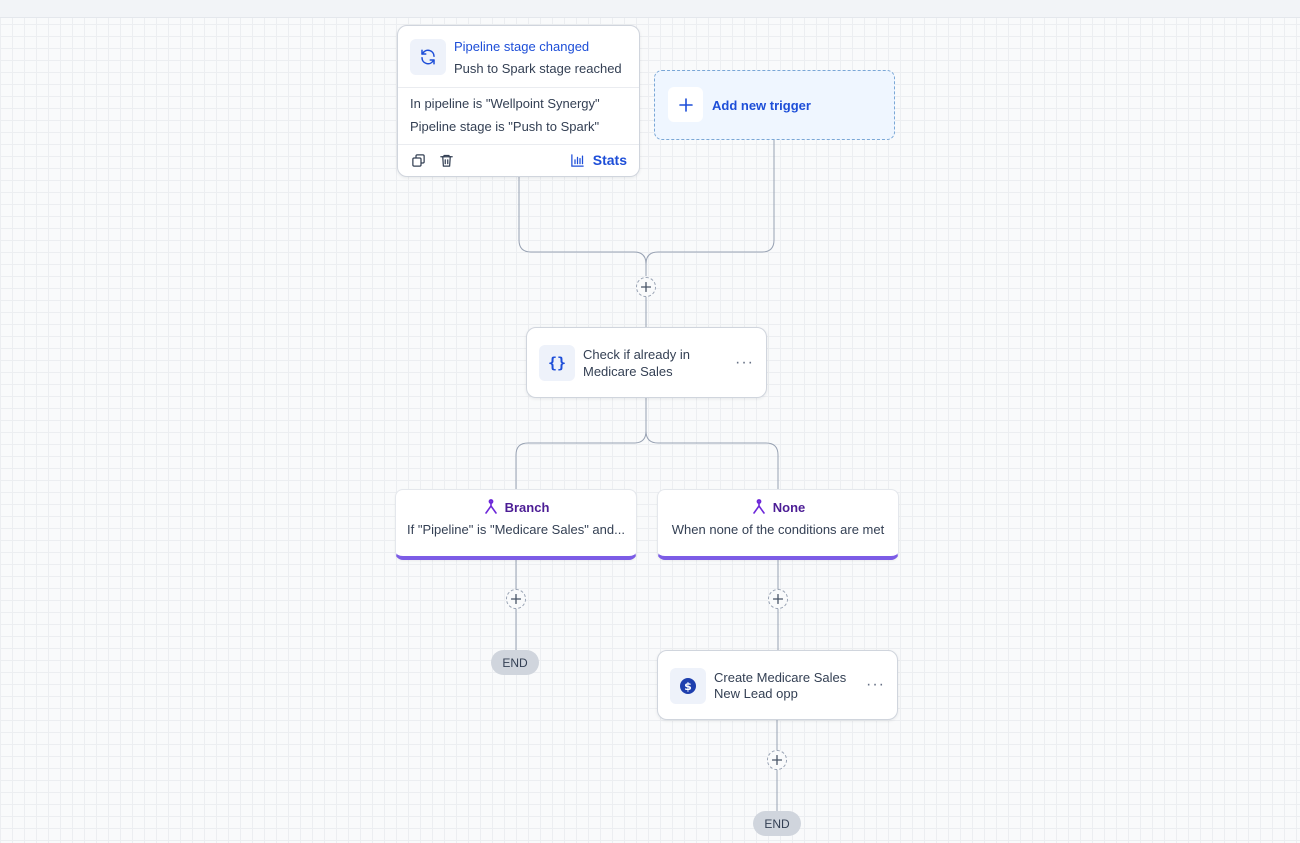 Image resolution: width=1300 pixels, height=843 pixels. What do you see at coordinates (428, 57) in the screenshot?
I see `refresh-icon` at bounding box center [428, 57].